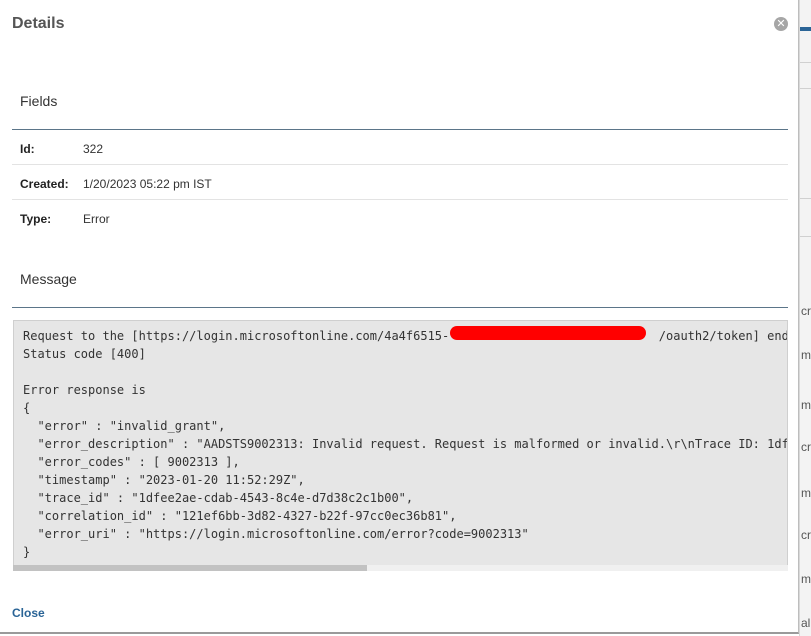 The width and height of the screenshot is (811, 636). What do you see at coordinates (400, 307) in the screenshot?
I see `section-divider` at bounding box center [400, 307].